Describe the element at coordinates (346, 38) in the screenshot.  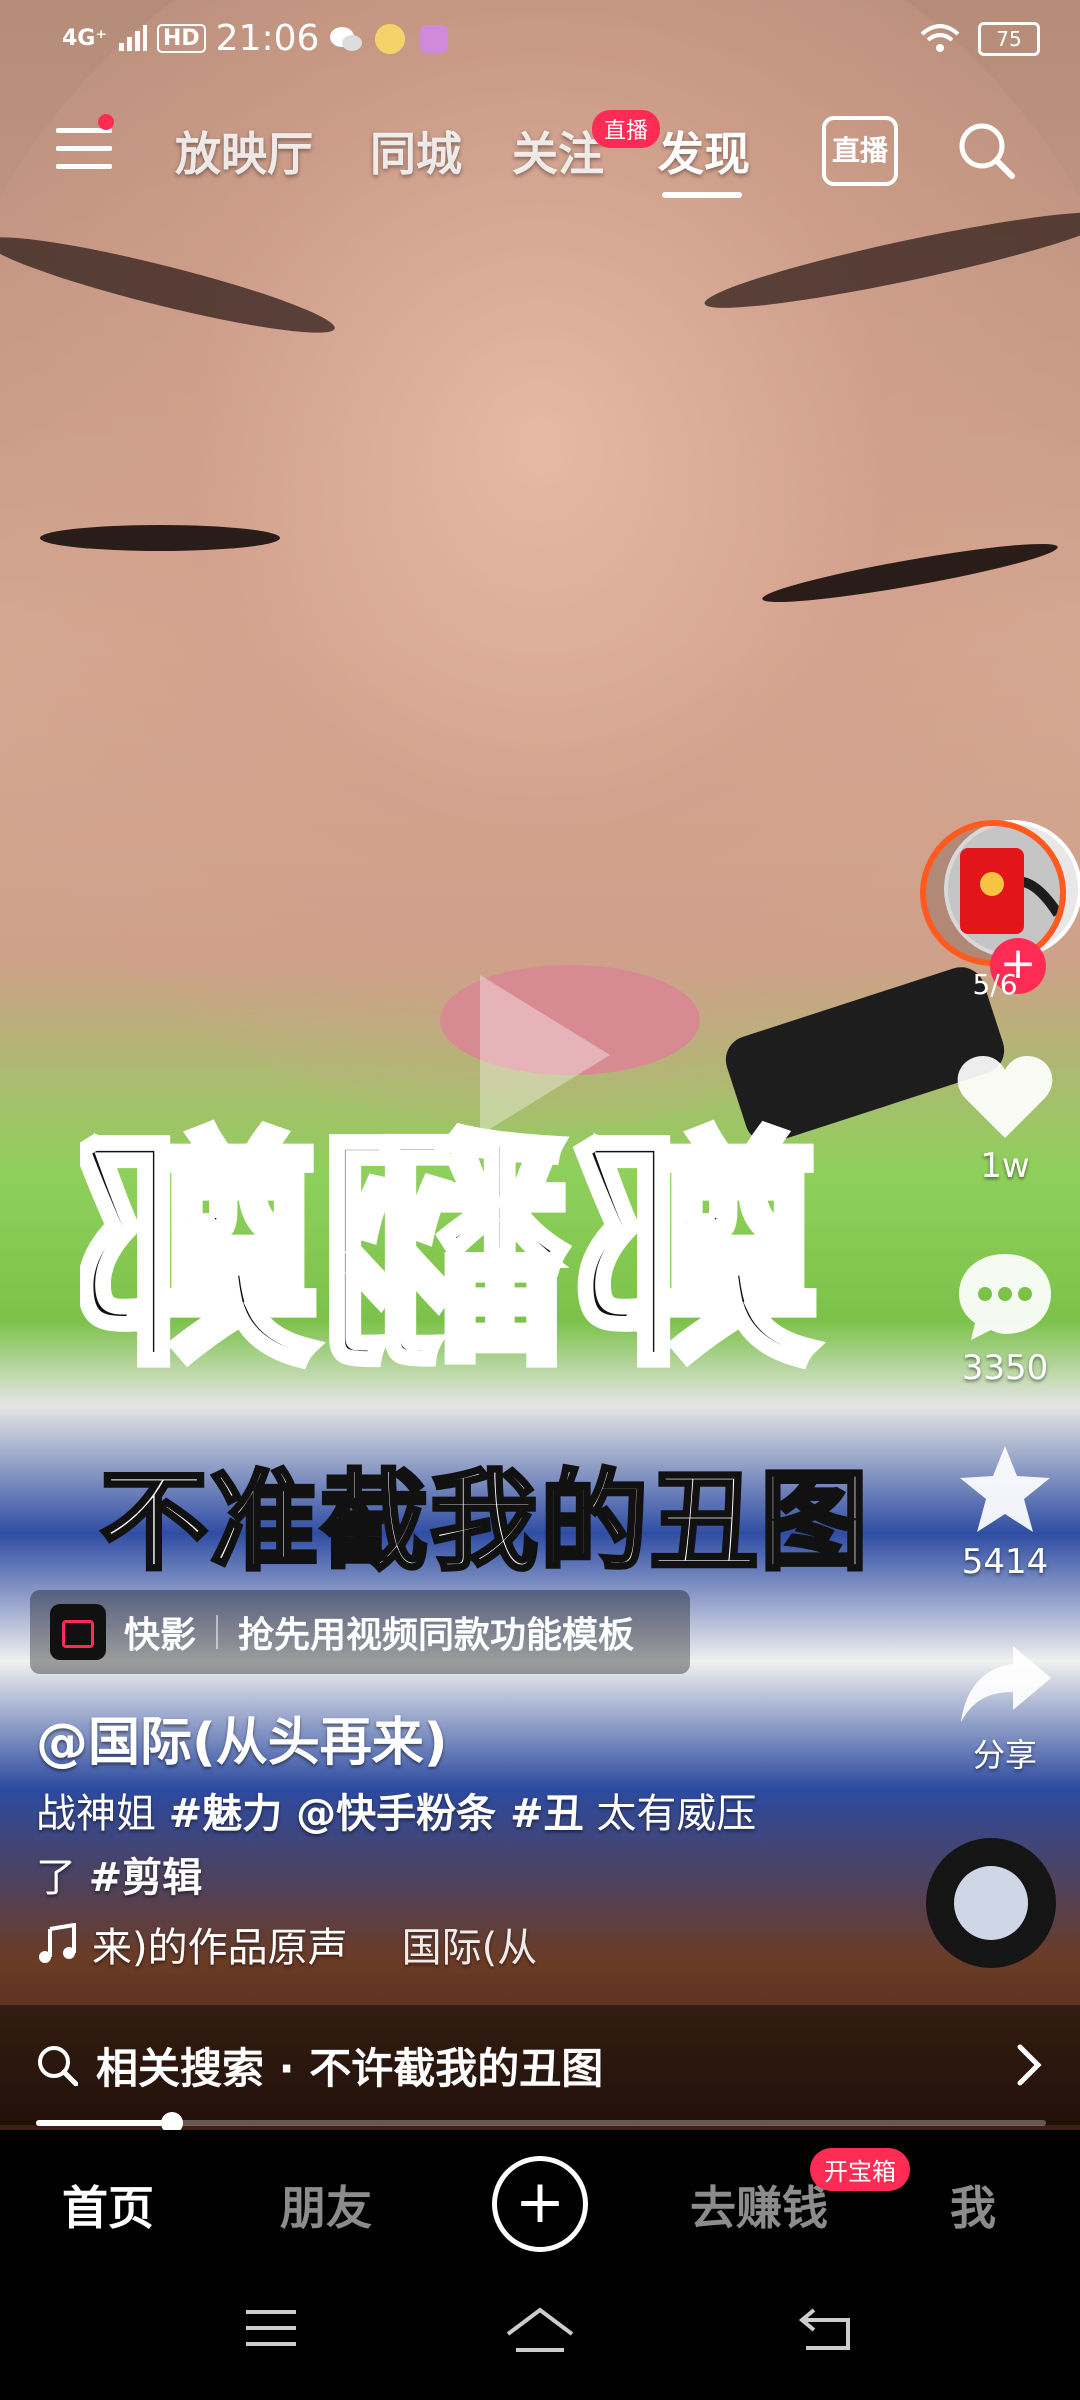
I see `wechat-icon` at that location.